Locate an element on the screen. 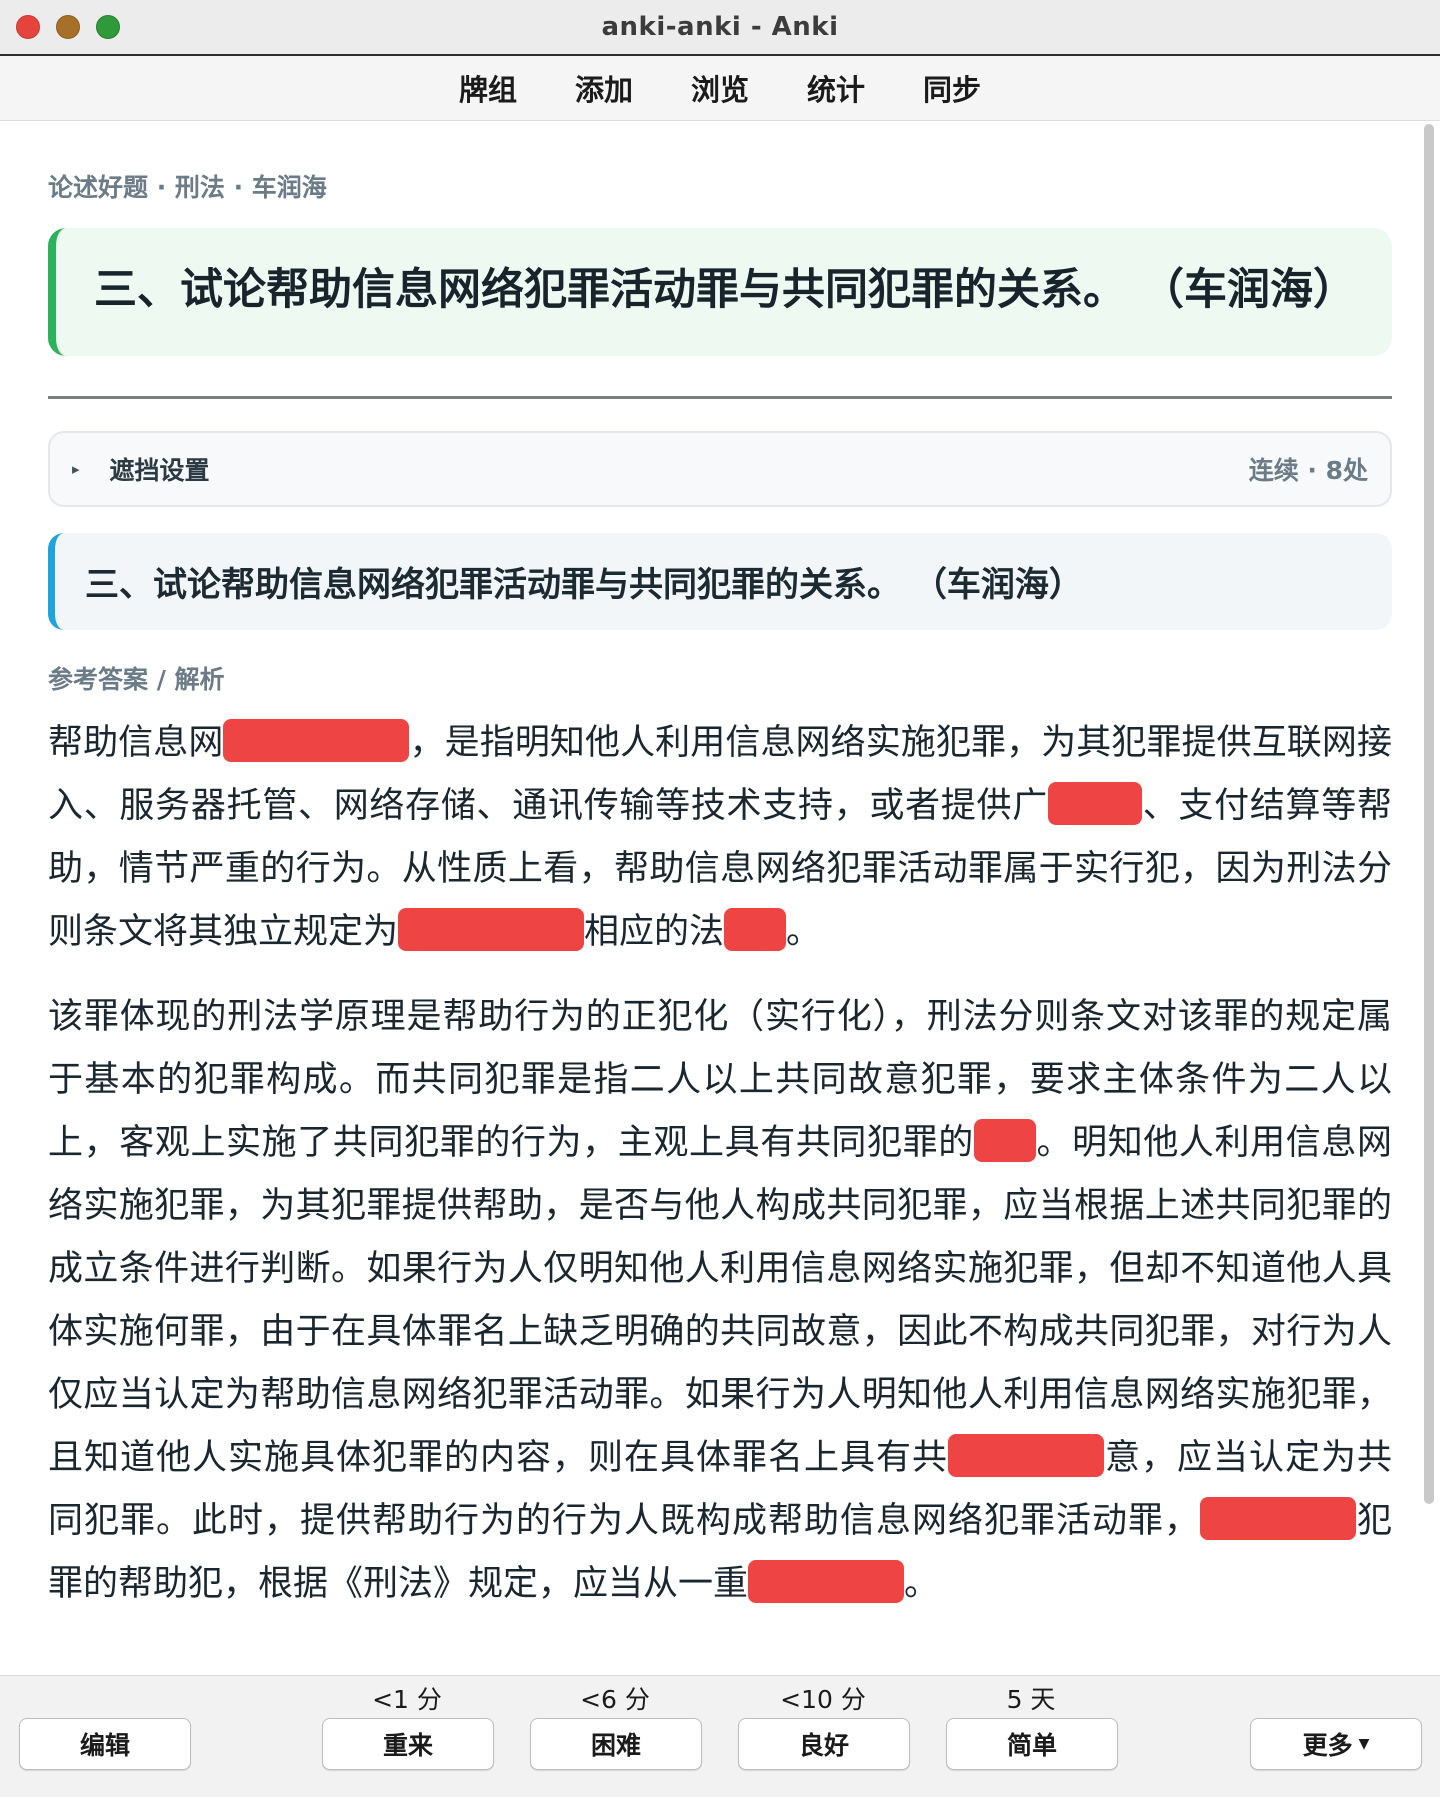 The width and height of the screenshot is (1440, 1797). more-label: 更多 is located at coordinates (1327, 1745).